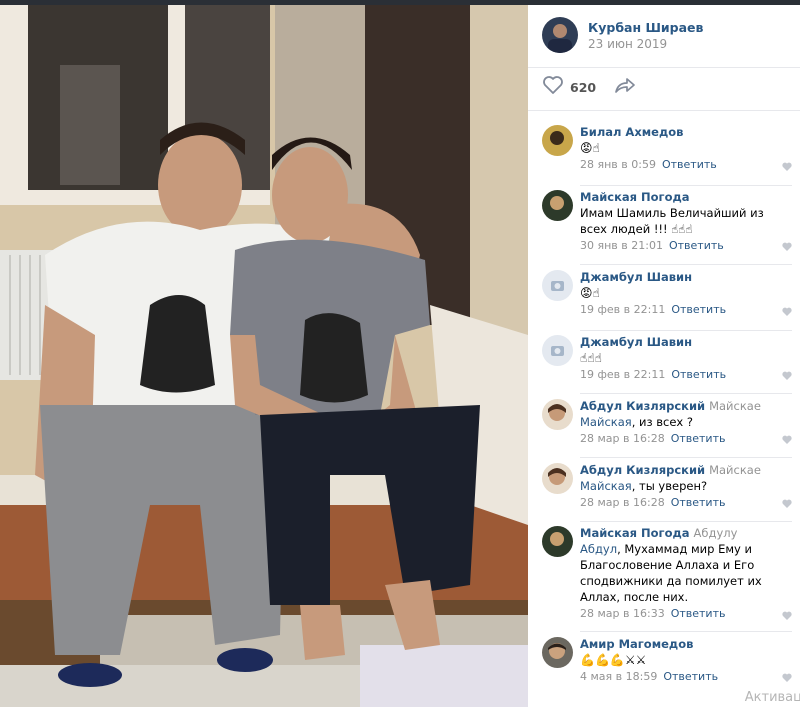 Image resolution: width=800 pixels, height=707 pixels. I want to click on comment-text: Майская, из всех ?, so click(636, 422).